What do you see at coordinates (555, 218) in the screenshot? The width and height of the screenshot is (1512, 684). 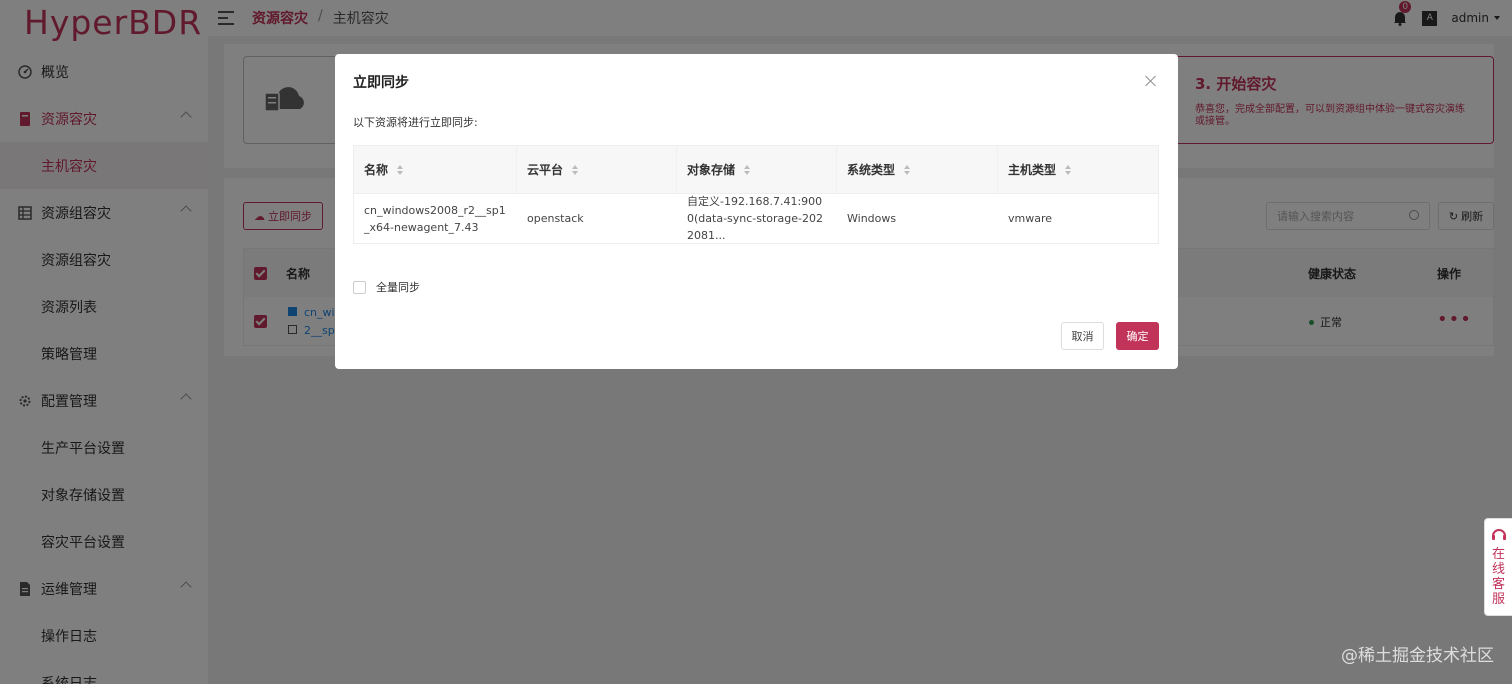 I see `cell-cloud-platform: openstack` at bounding box center [555, 218].